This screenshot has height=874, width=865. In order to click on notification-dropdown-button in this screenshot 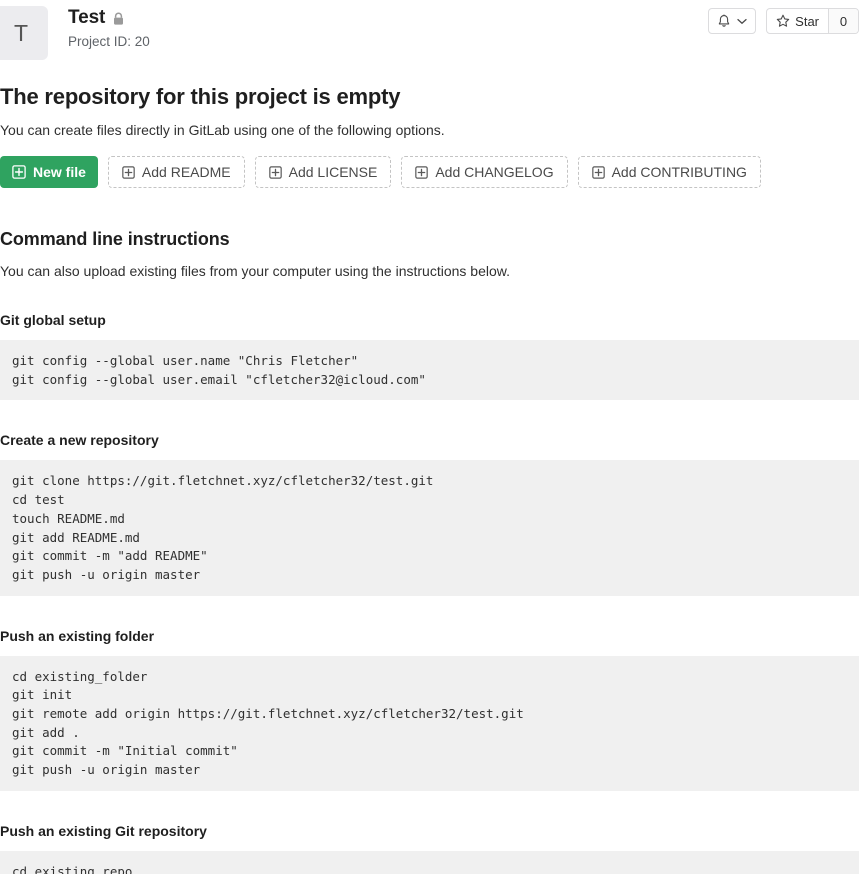, I will do `click(732, 21)`.